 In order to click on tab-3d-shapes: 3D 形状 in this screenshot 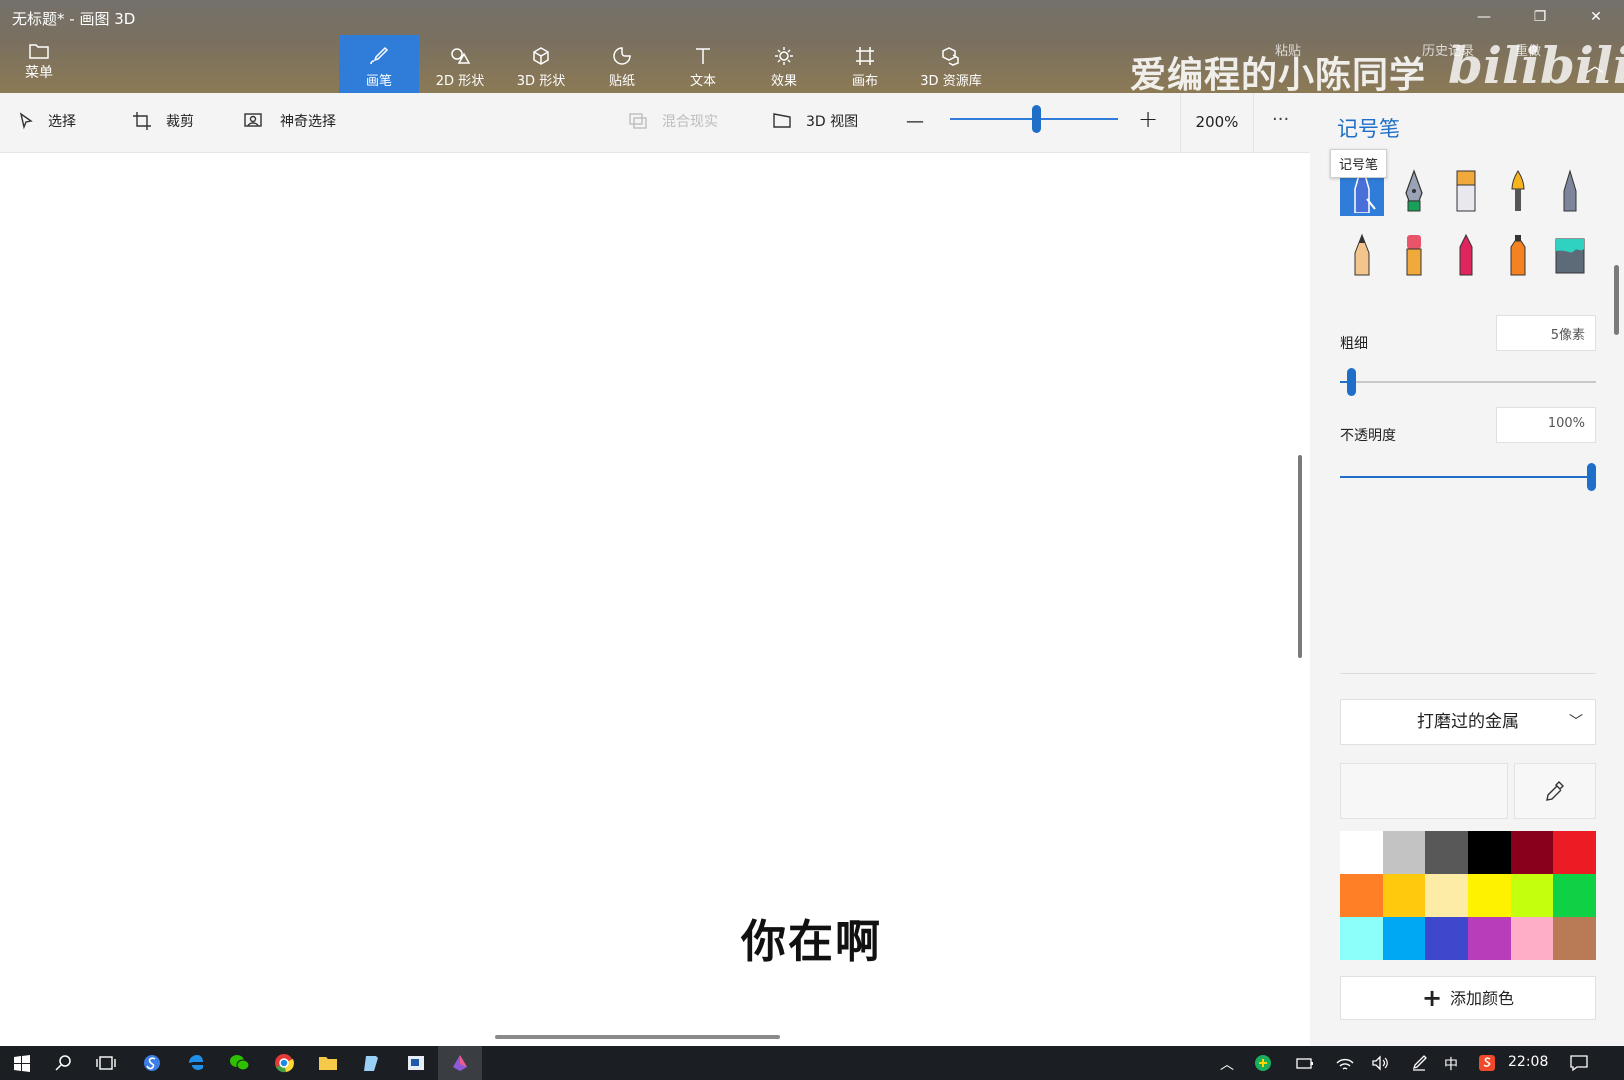, I will do `click(541, 64)`.